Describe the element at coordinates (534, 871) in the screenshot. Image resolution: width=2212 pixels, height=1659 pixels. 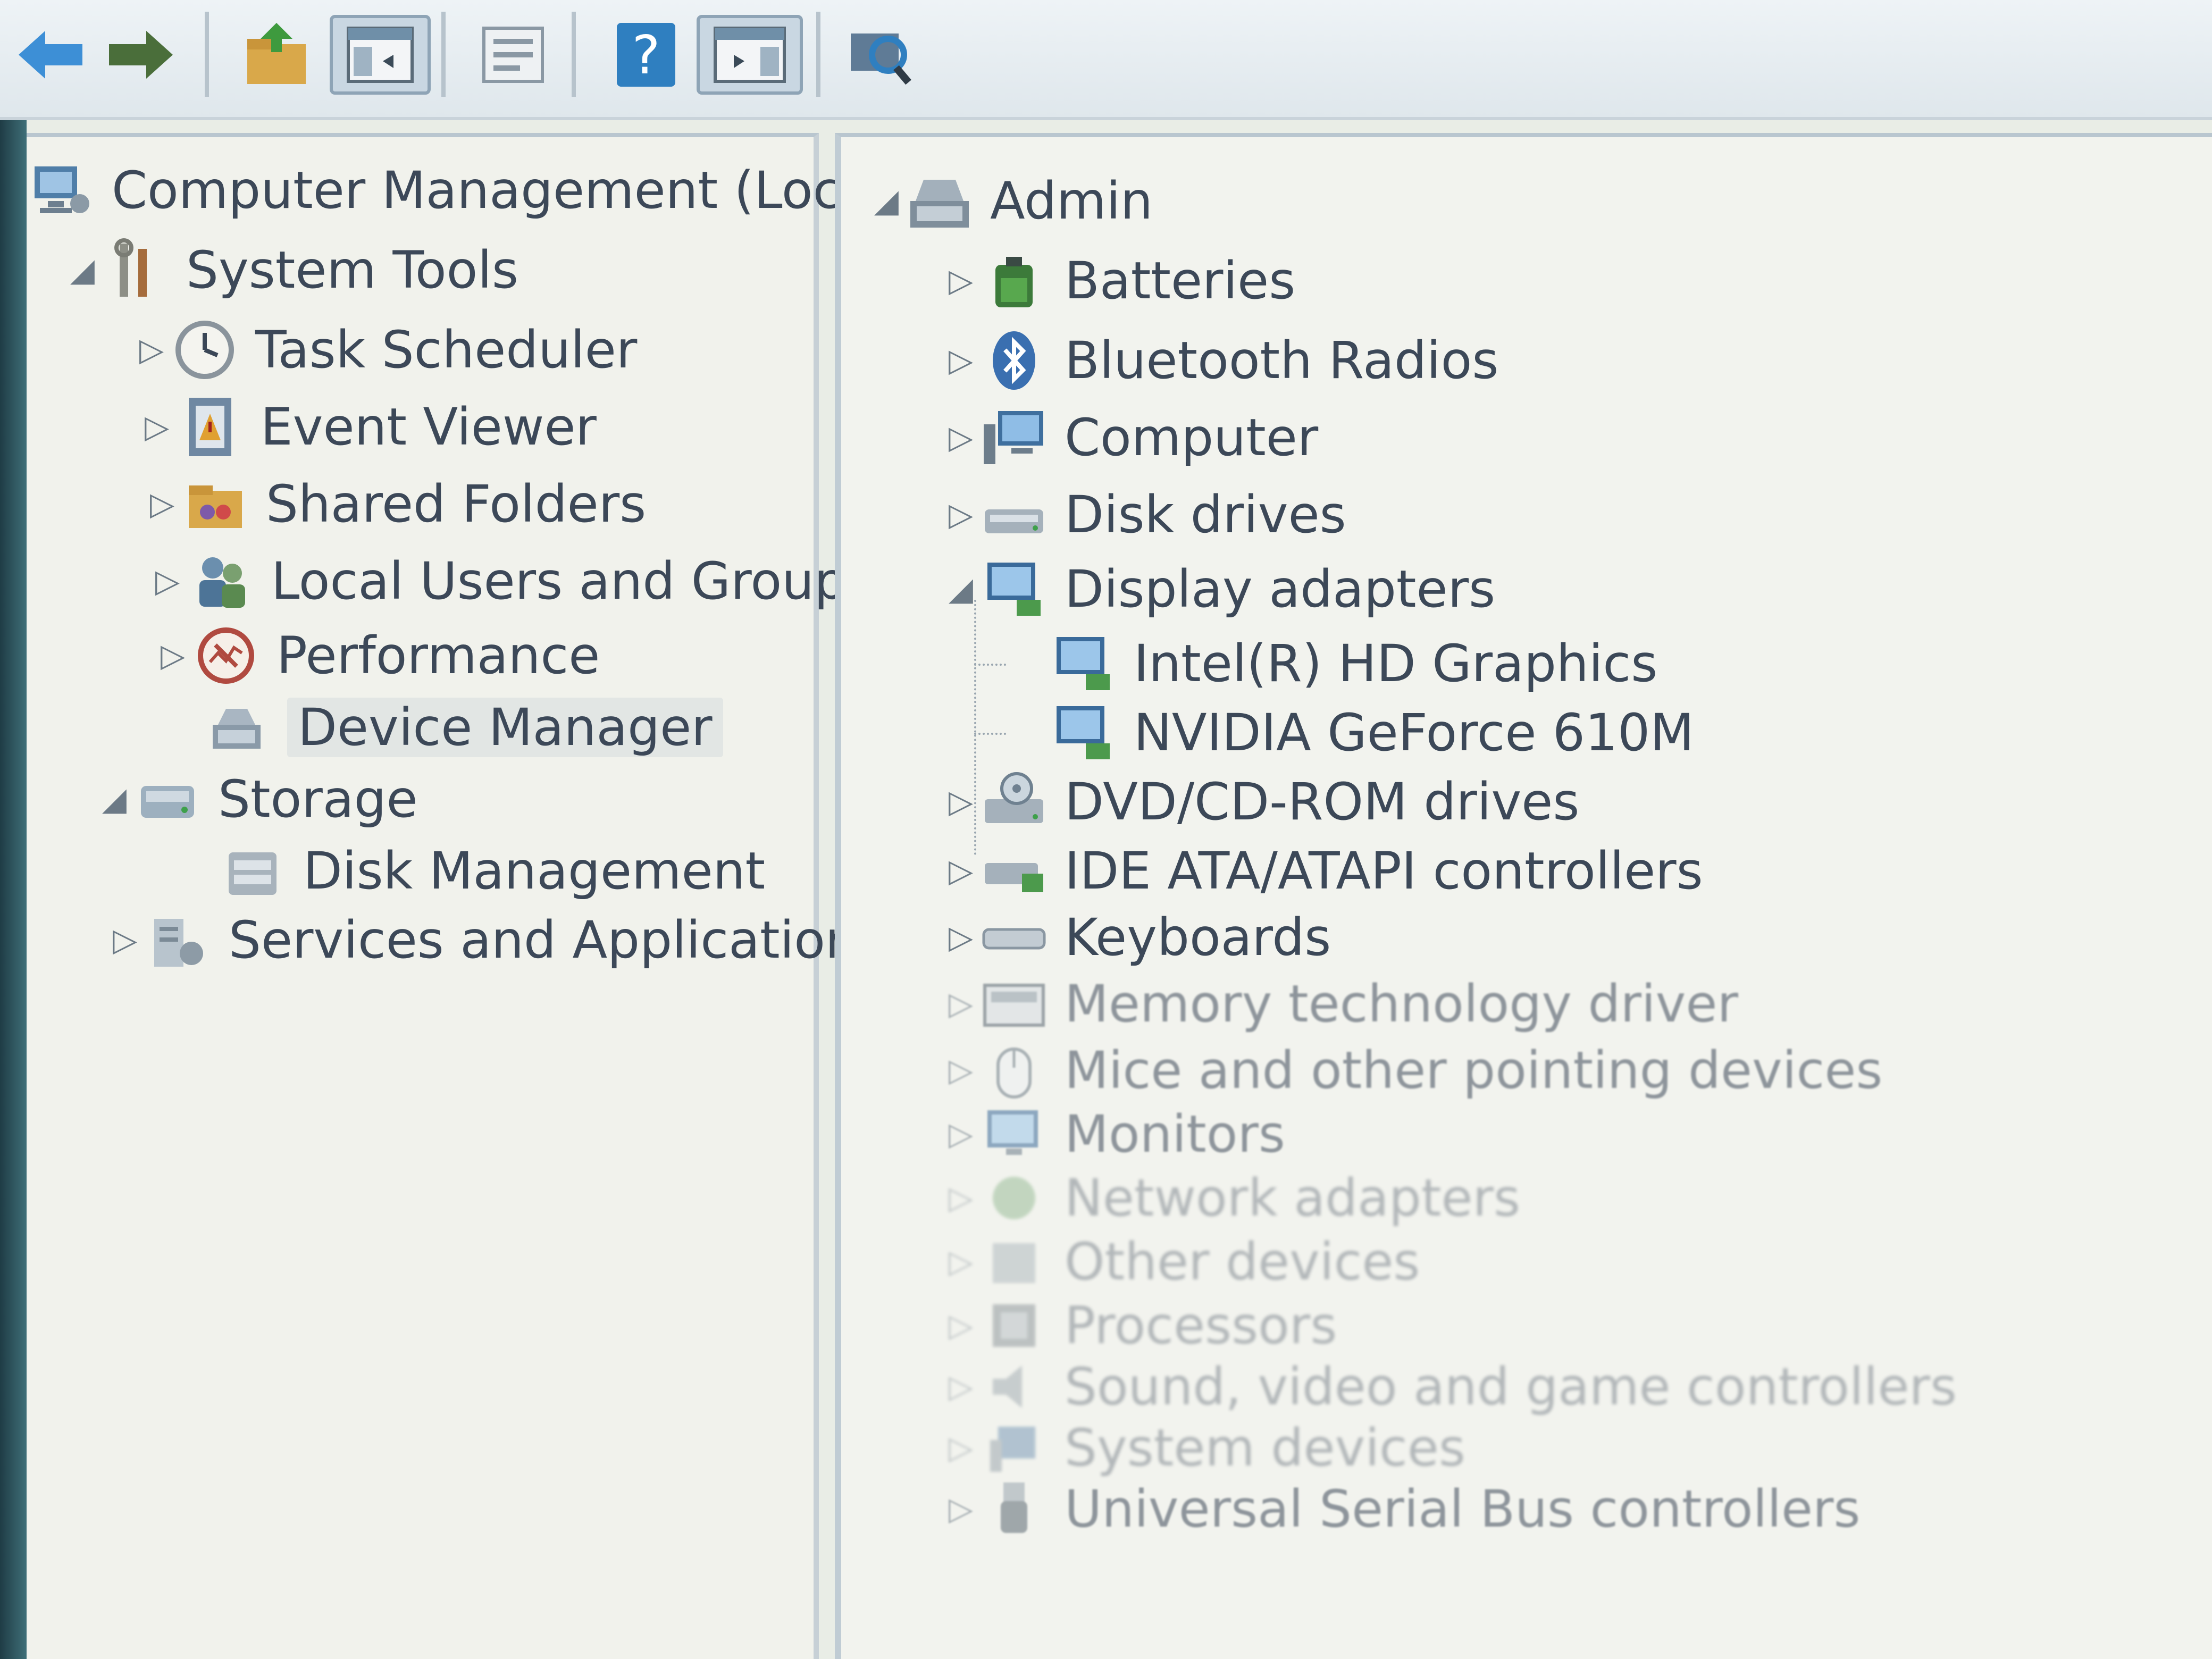
I see `tree-item-label: Disk Management` at that location.